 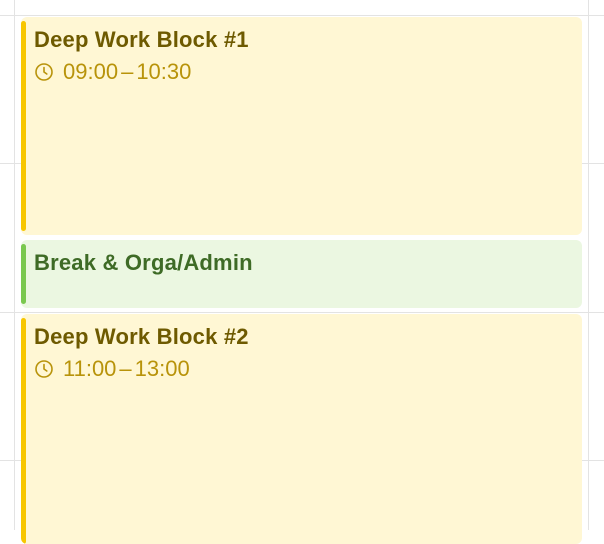 What do you see at coordinates (164, 71) in the screenshot?
I see `event-end-time: 10:30` at bounding box center [164, 71].